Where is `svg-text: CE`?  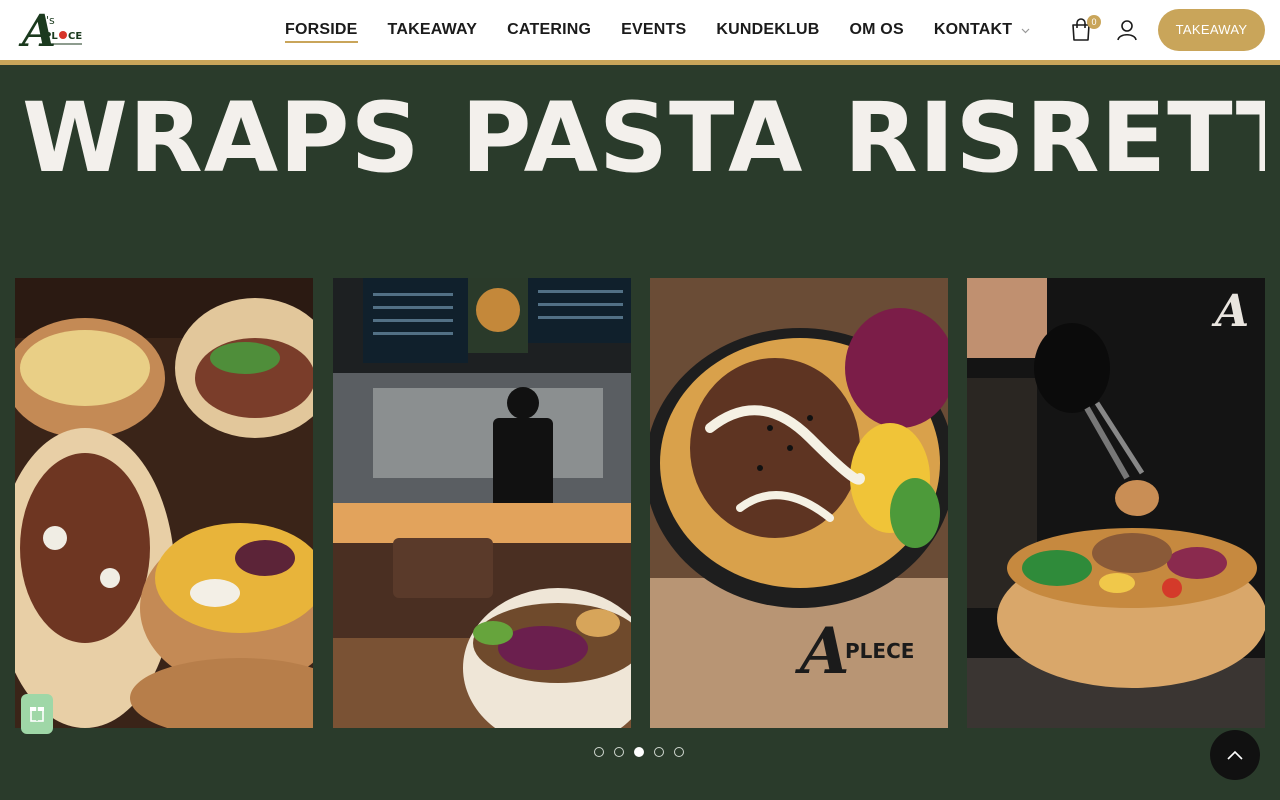 svg-text: CE is located at coordinates (75, 36).